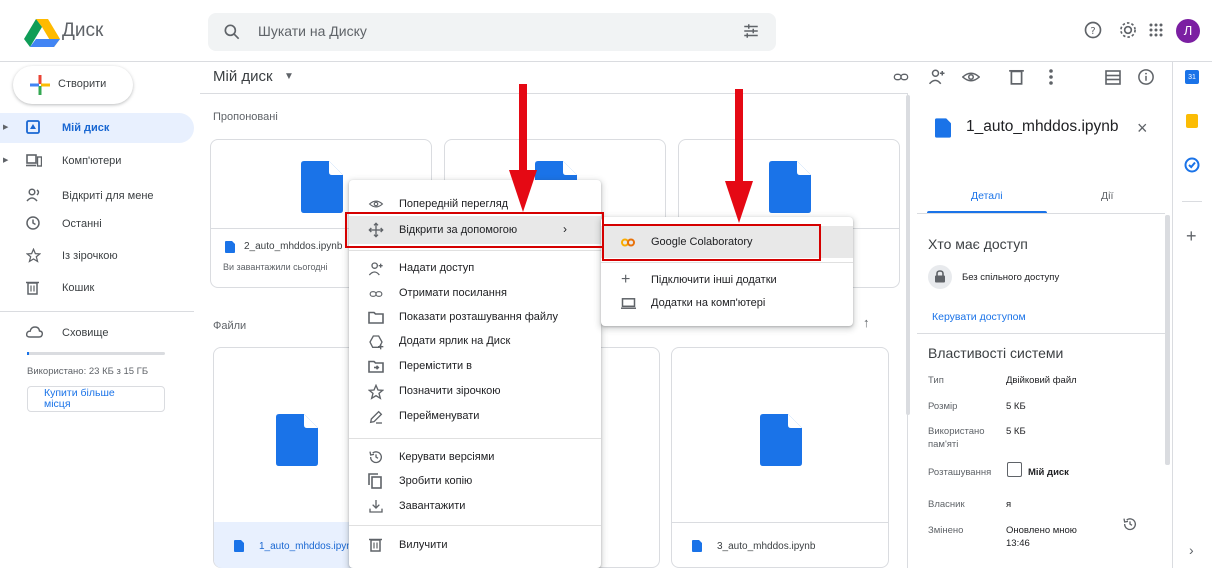 This screenshot has width=1212, height=568. I want to click on download-icon, so click(376, 506).